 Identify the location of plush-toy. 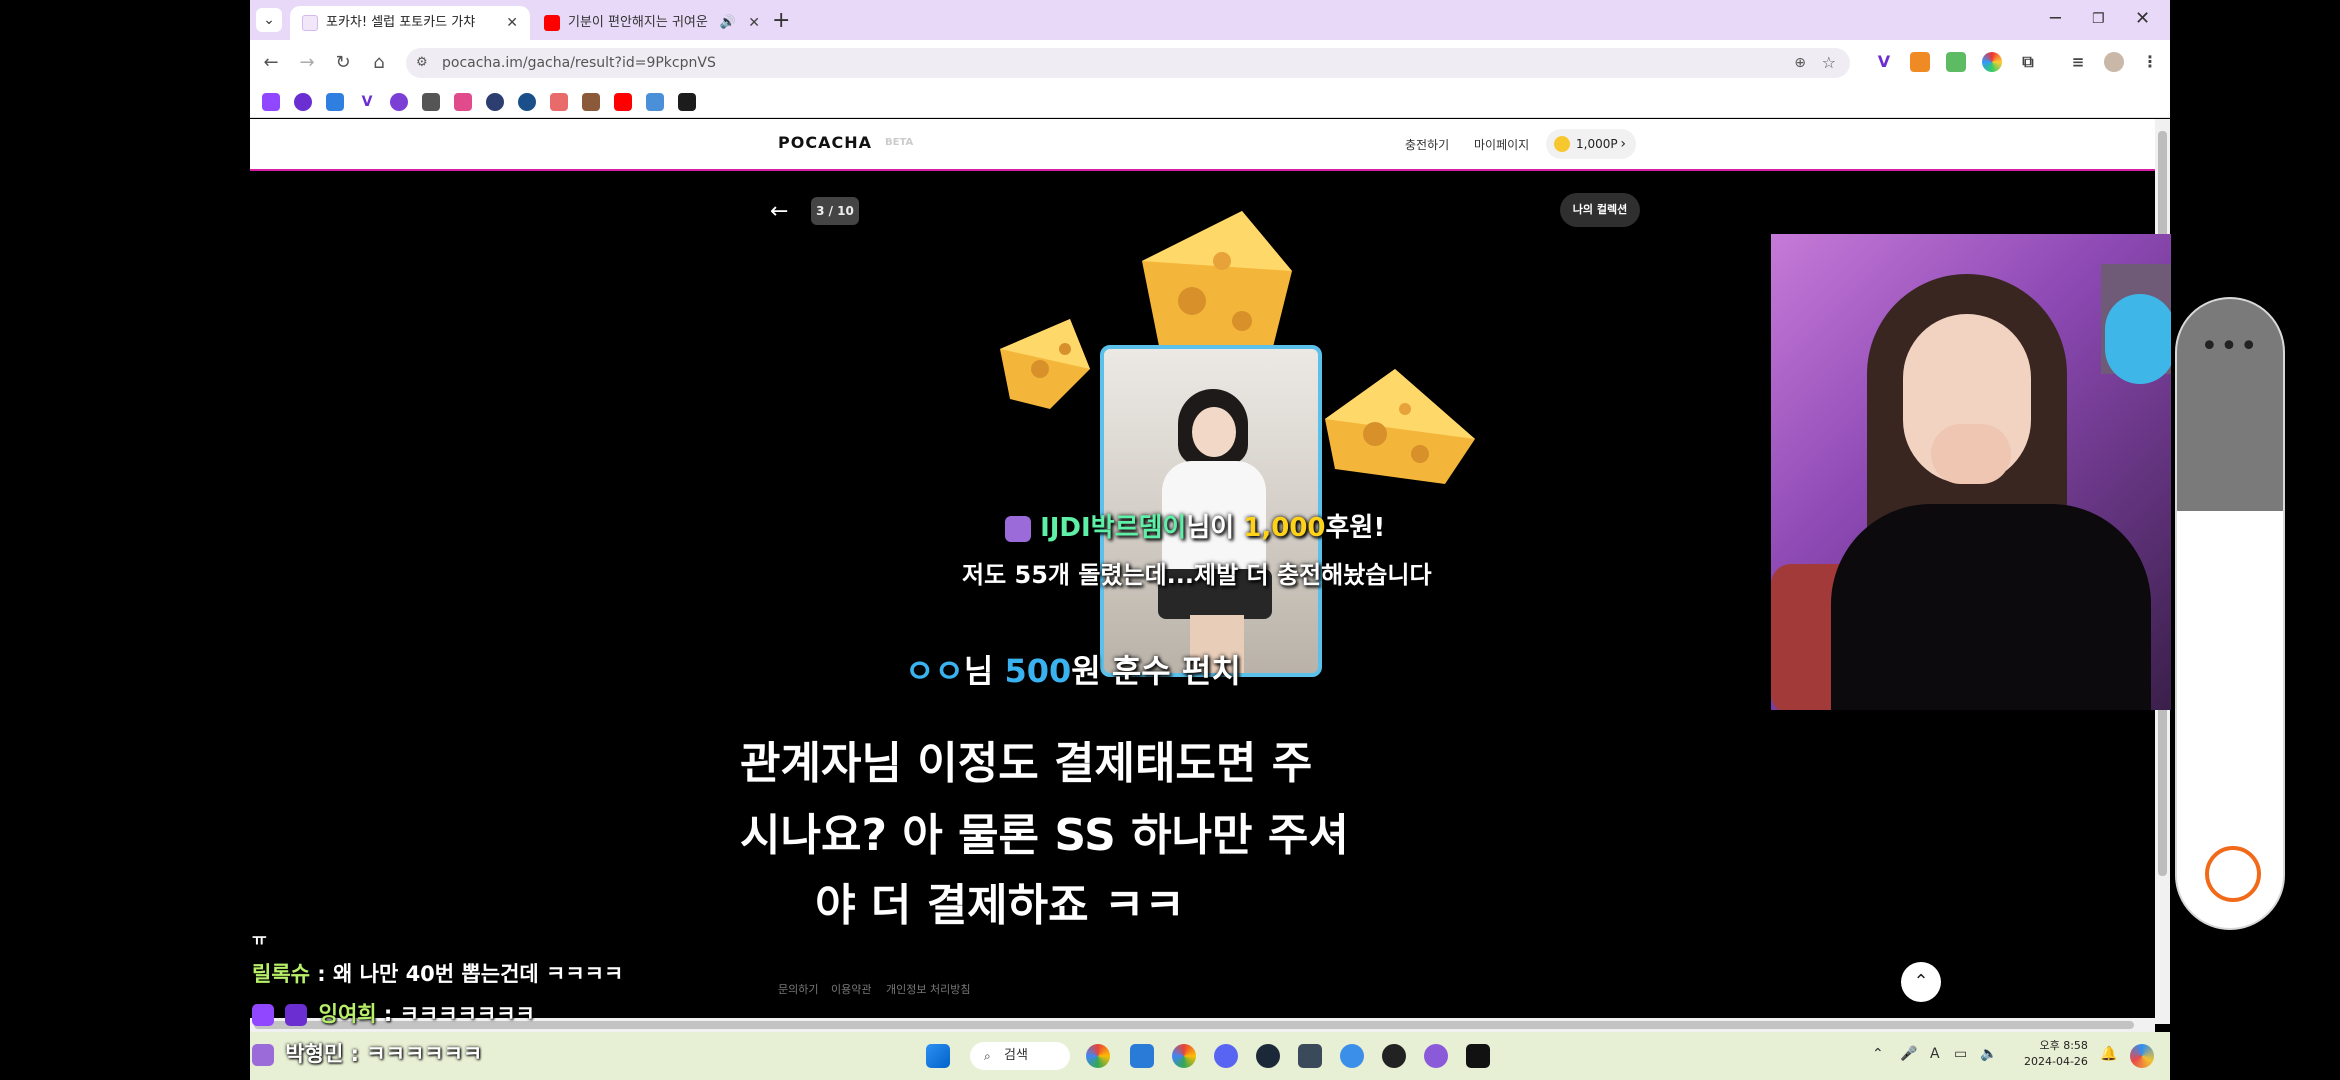
(2138, 339).